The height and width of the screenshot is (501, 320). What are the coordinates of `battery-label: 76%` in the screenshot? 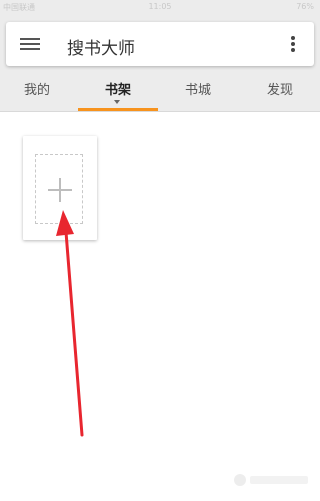 It's located at (305, 6).